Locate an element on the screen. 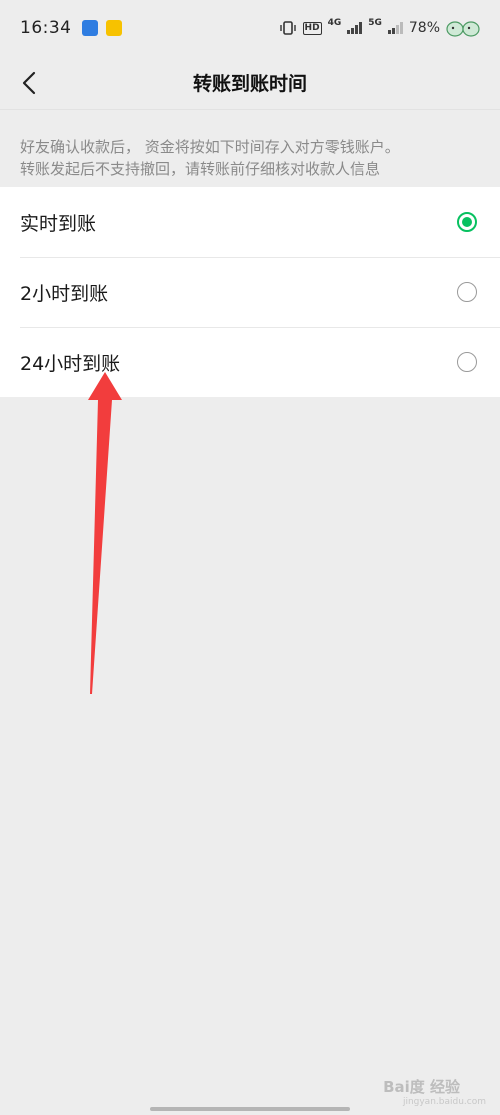 This screenshot has width=500, height=1115. watermark-logo: Bai度 经验 is located at coordinates (421, 1087).